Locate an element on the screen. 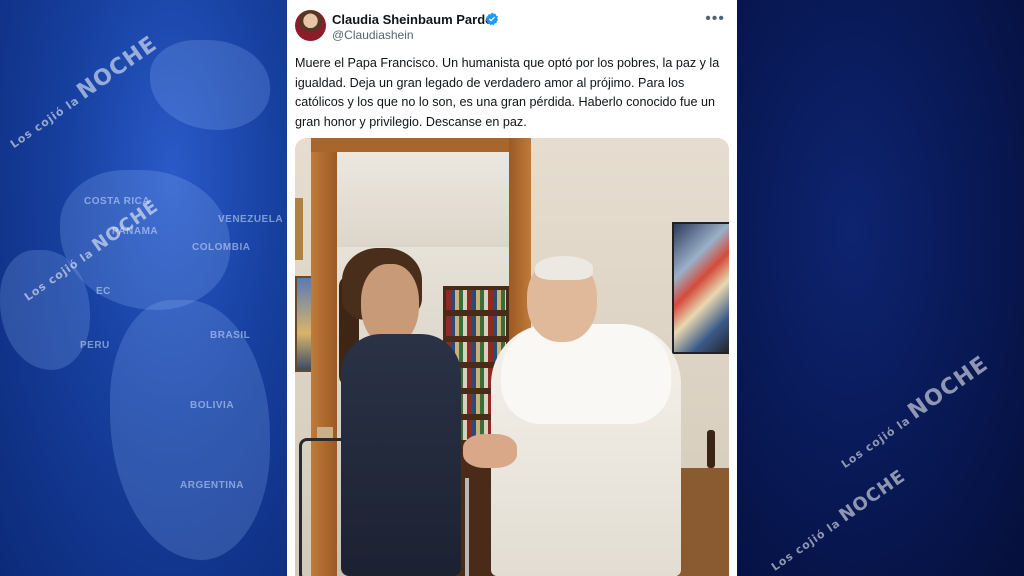 The height and width of the screenshot is (576, 1024). photo-modern-painting is located at coordinates (700, 288).